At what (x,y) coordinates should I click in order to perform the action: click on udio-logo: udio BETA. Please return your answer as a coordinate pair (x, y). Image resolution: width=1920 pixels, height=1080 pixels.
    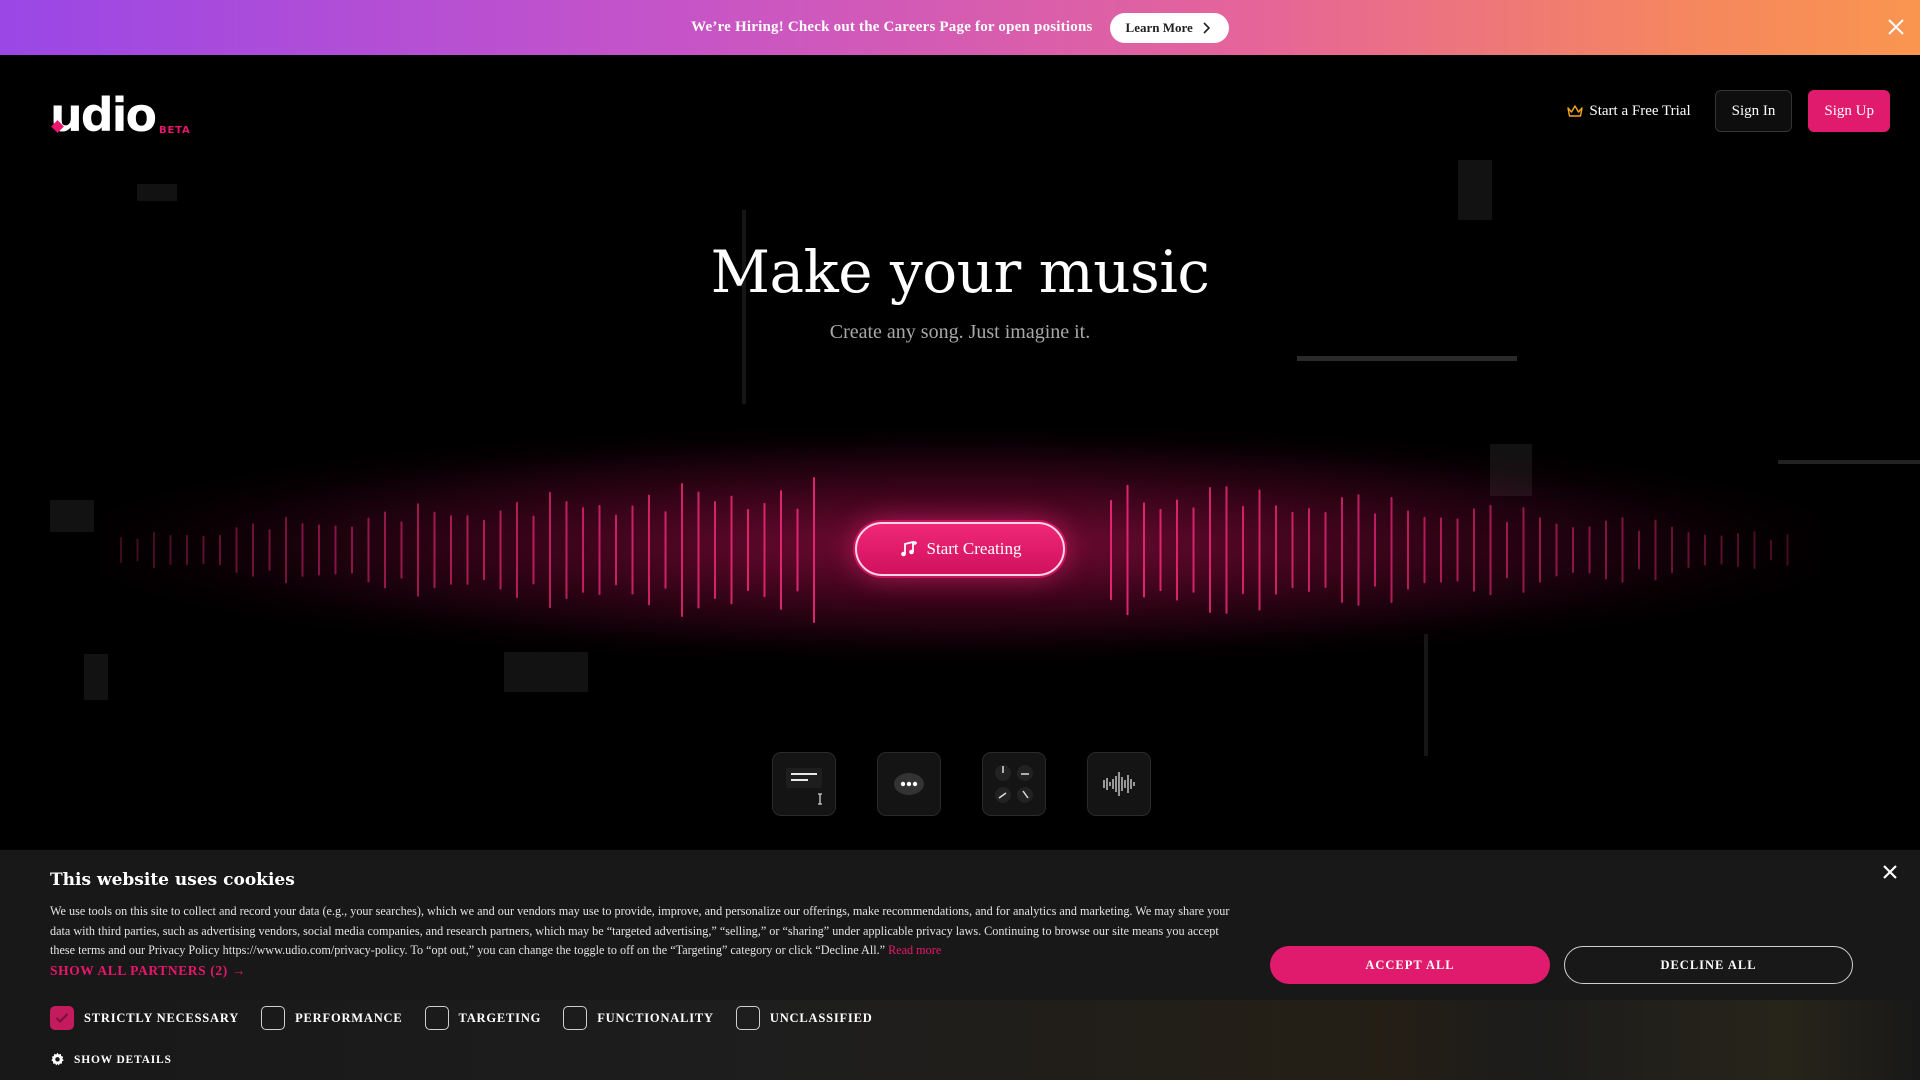
    Looking at the image, I should click on (120, 115).